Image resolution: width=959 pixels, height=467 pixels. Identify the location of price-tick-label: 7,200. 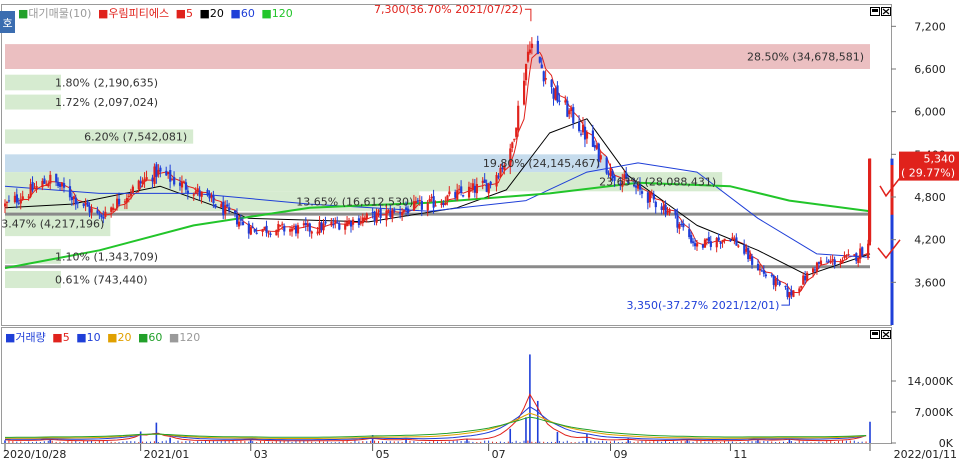
(930, 26).